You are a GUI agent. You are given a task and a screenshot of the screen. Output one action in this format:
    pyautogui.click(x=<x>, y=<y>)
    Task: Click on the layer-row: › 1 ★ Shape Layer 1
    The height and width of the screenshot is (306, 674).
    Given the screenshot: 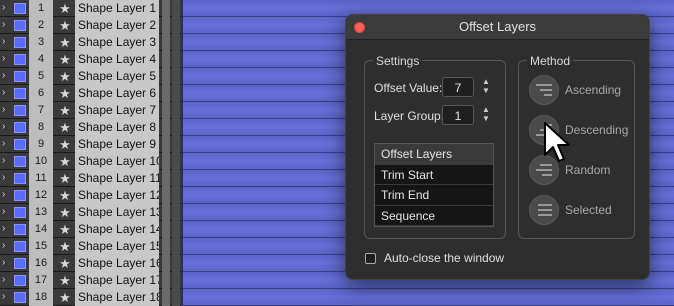 What is the action you would take?
    pyautogui.click(x=90, y=8)
    